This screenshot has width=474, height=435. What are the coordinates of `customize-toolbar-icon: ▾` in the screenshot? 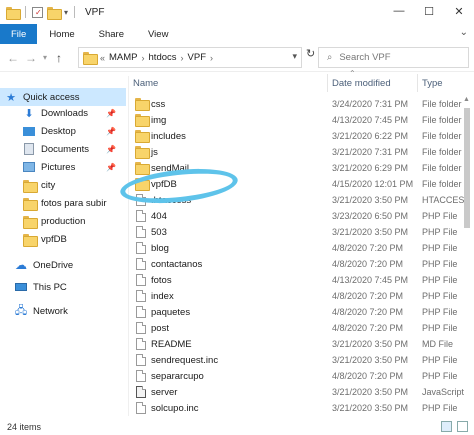 It's located at (66, 12).